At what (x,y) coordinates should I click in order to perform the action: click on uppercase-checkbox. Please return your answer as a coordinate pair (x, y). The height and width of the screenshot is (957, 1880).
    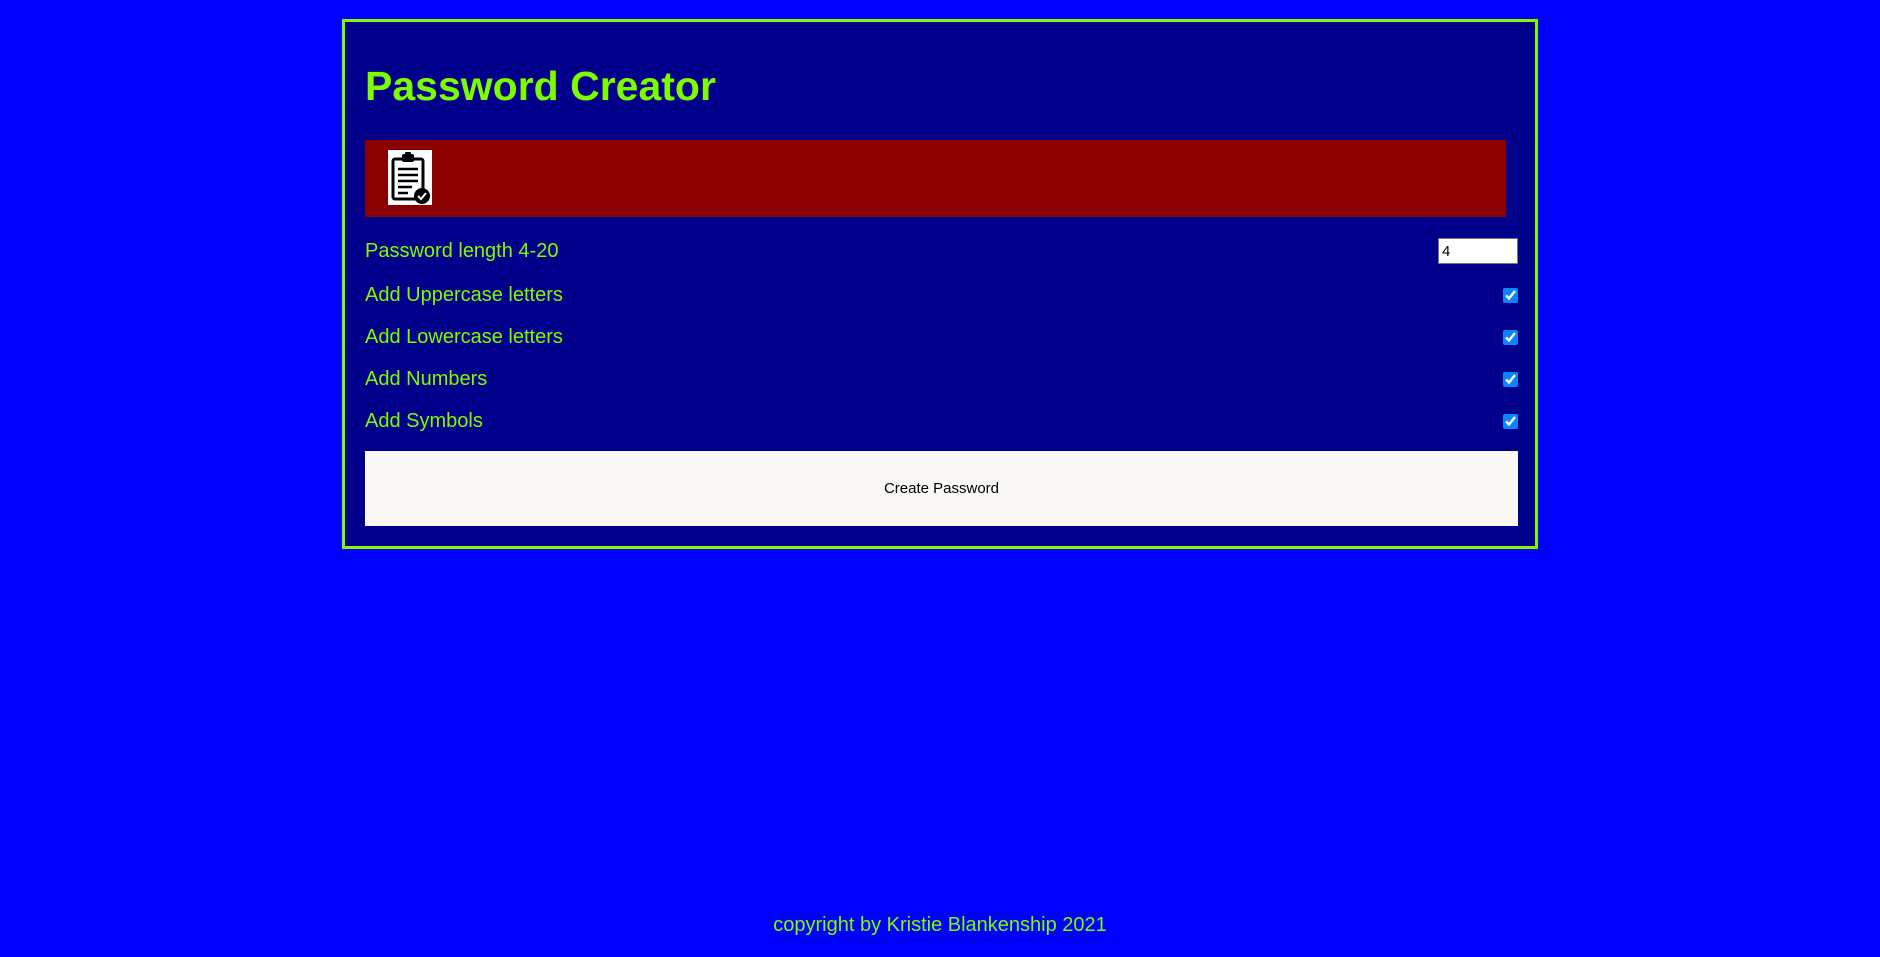
    Looking at the image, I should click on (1510, 295).